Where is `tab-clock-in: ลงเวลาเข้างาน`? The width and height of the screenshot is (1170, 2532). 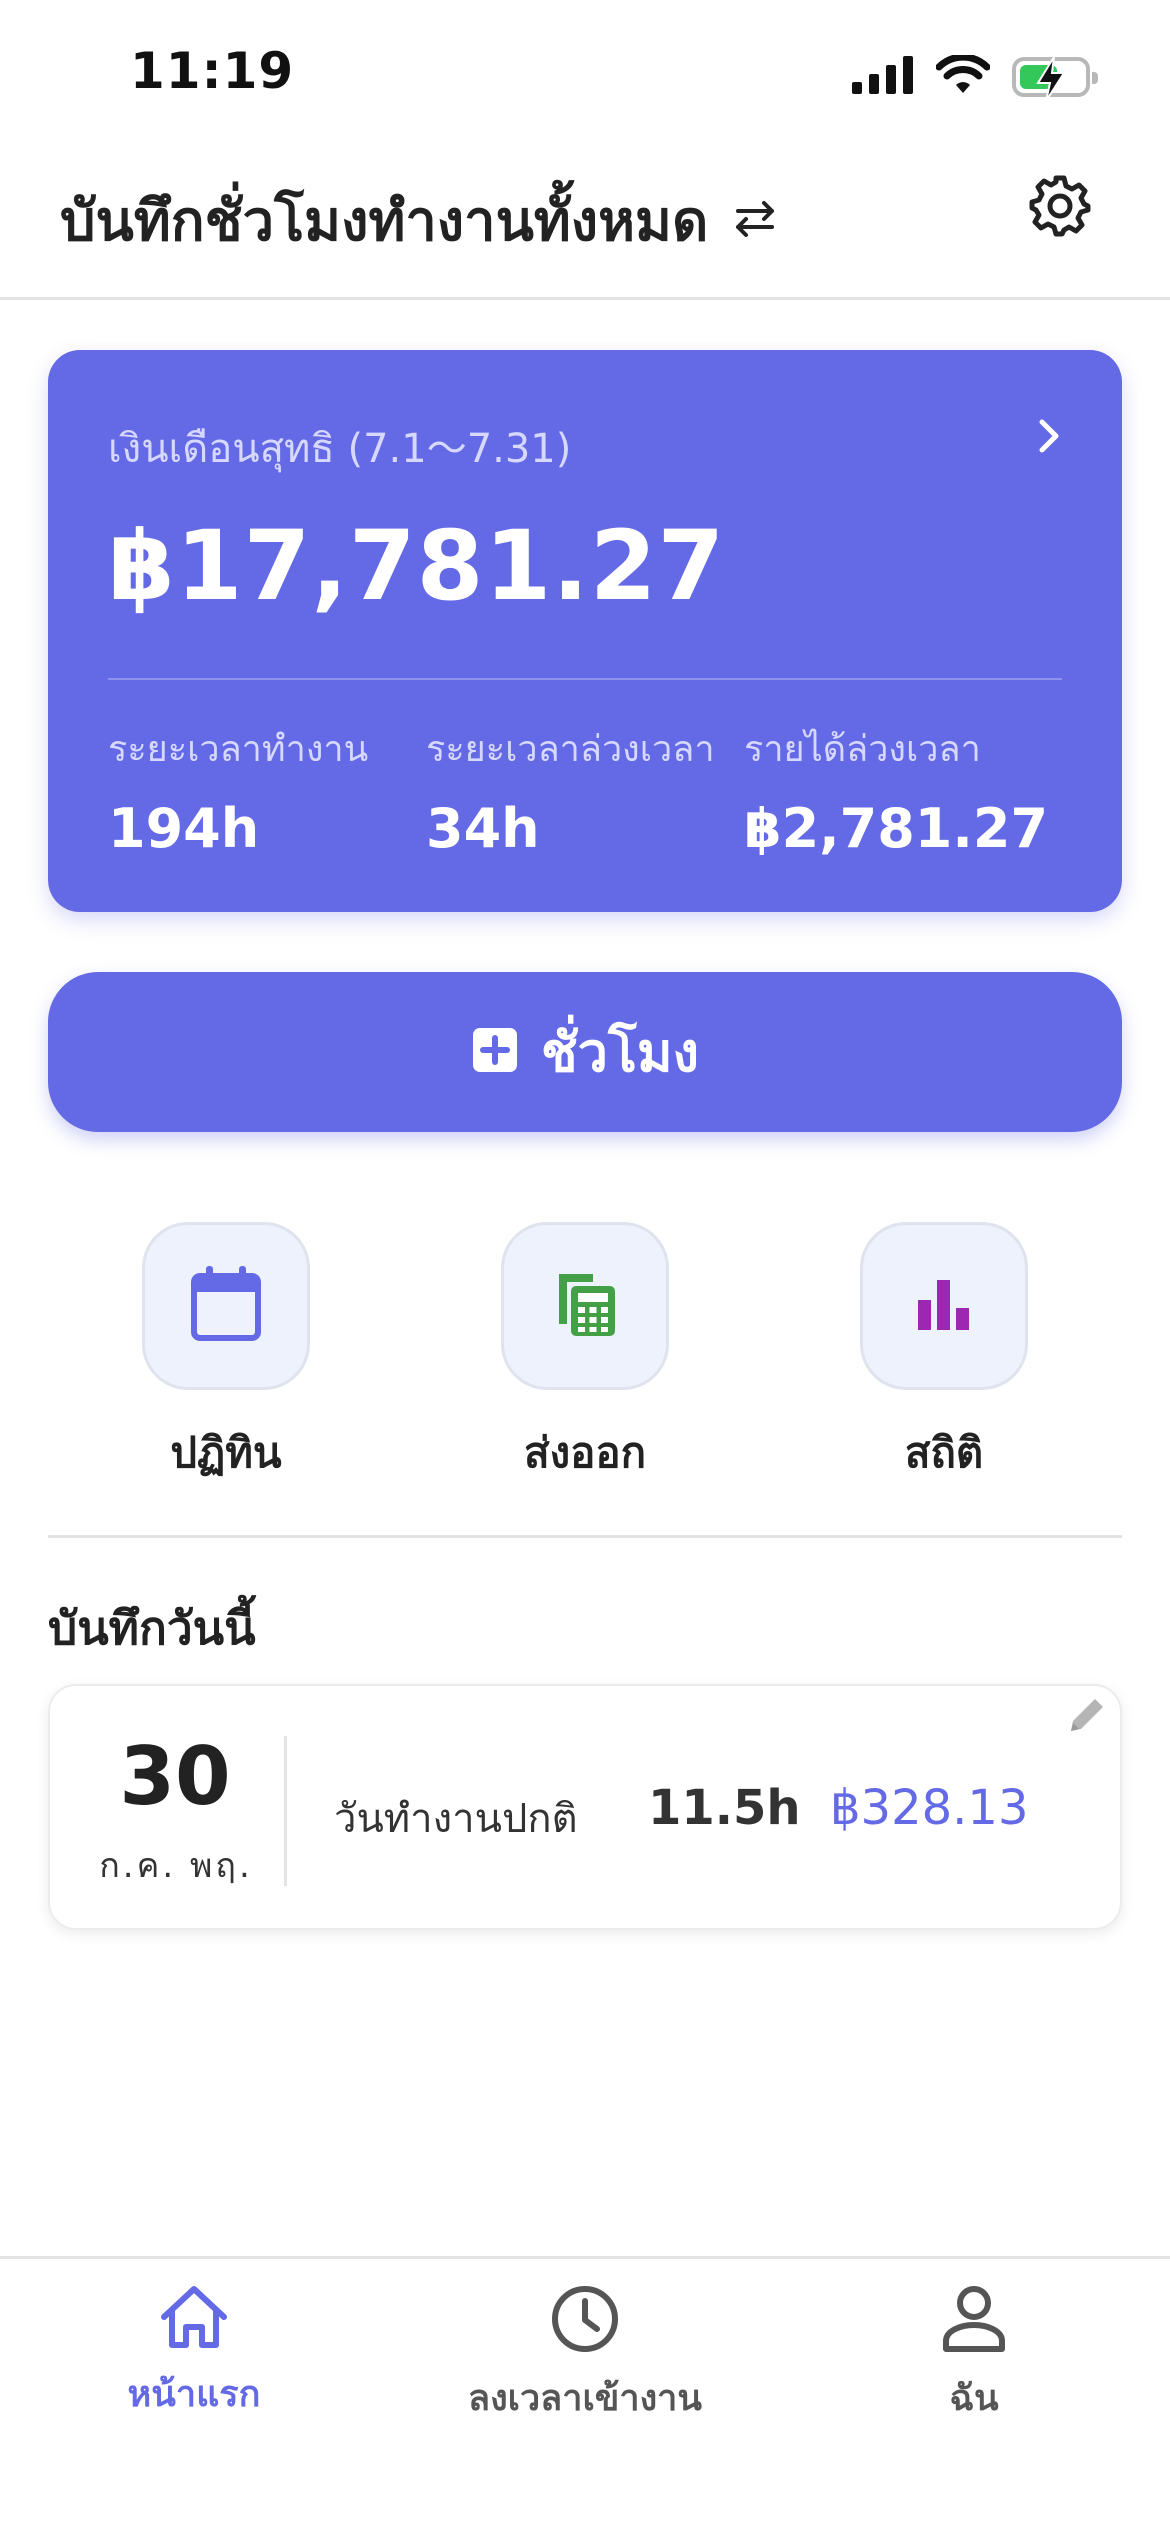
tab-clock-in: ลงเวลาเข้างาน is located at coordinates (585, 2354).